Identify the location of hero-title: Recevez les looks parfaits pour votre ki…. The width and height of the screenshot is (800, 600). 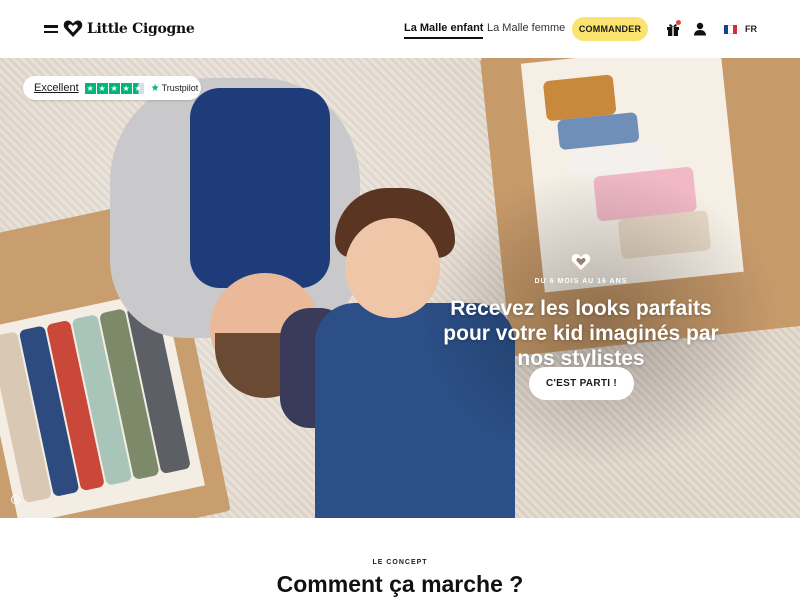
(581, 333).